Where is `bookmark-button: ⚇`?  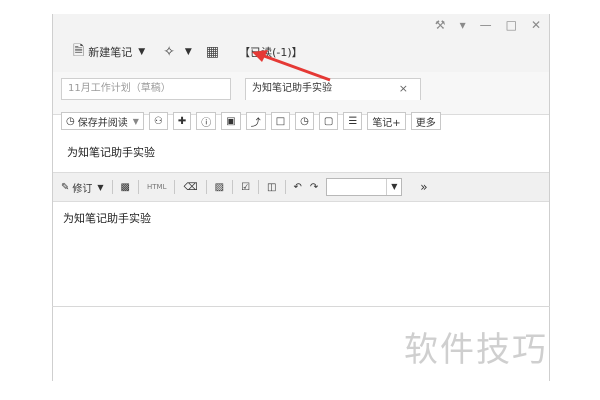
bookmark-button: ⚇ is located at coordinates (158, 121).